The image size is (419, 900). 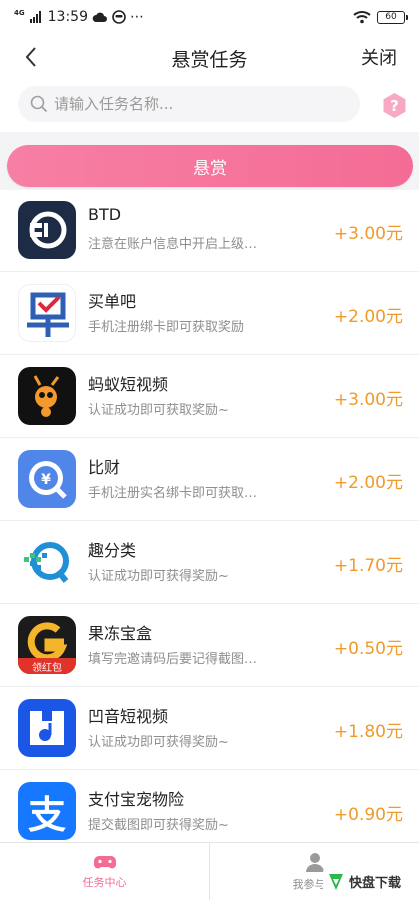 What do you see at coordinates (158, 410) in the screenshot?
I see `task-desc: 认证成功即可获取奖励~` at bounding box center [158, 410].